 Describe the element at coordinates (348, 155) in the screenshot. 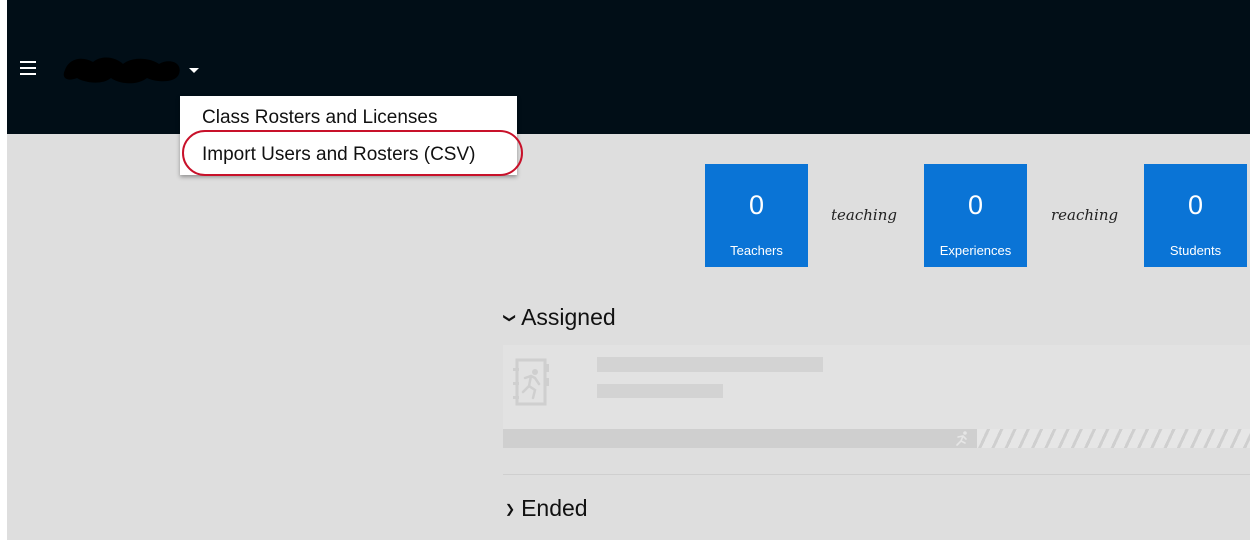

I see `menu-item-import-users-and-rosters: Import Users and Rosters (CSV)` at that location.